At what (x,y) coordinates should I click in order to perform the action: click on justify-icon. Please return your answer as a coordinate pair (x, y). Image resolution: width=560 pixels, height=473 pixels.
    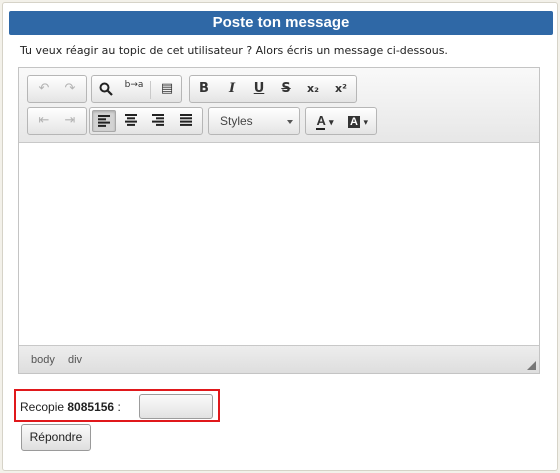
    Looking at the image, I should click on (186, 120).